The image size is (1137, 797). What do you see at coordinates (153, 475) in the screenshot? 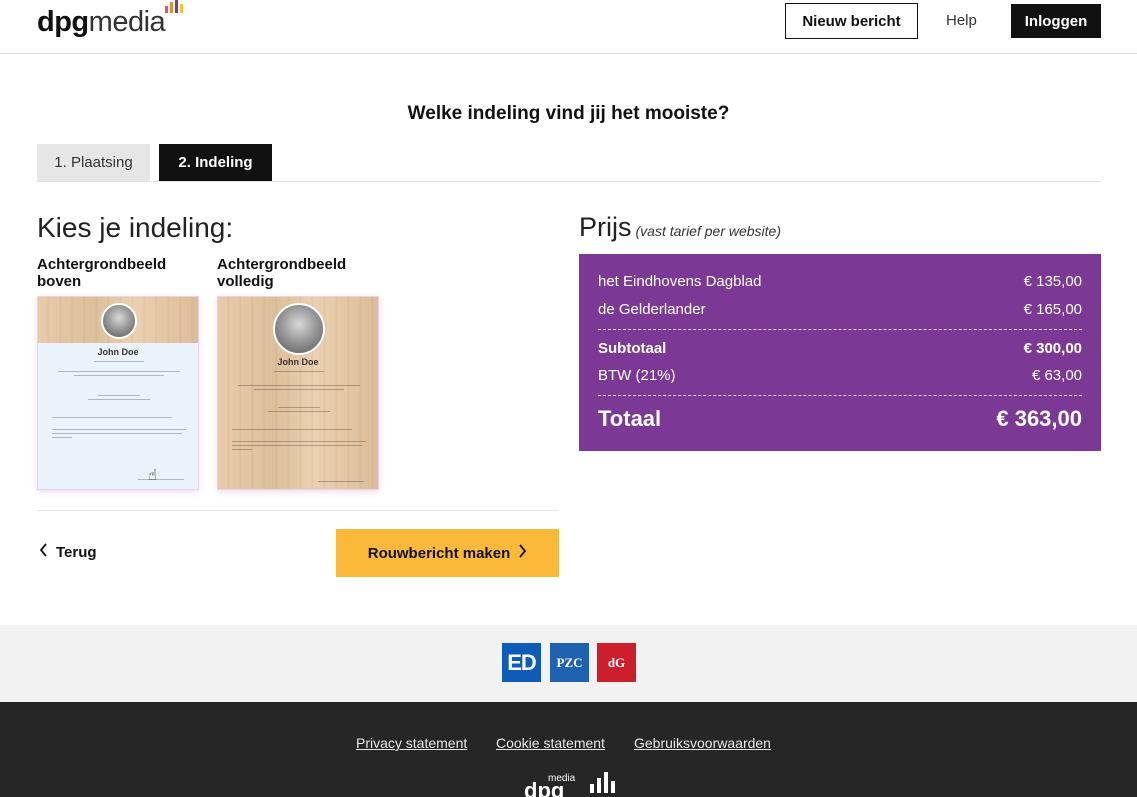
I see `hand-cursor-icon: ☝` at bounding box center [153, 475].